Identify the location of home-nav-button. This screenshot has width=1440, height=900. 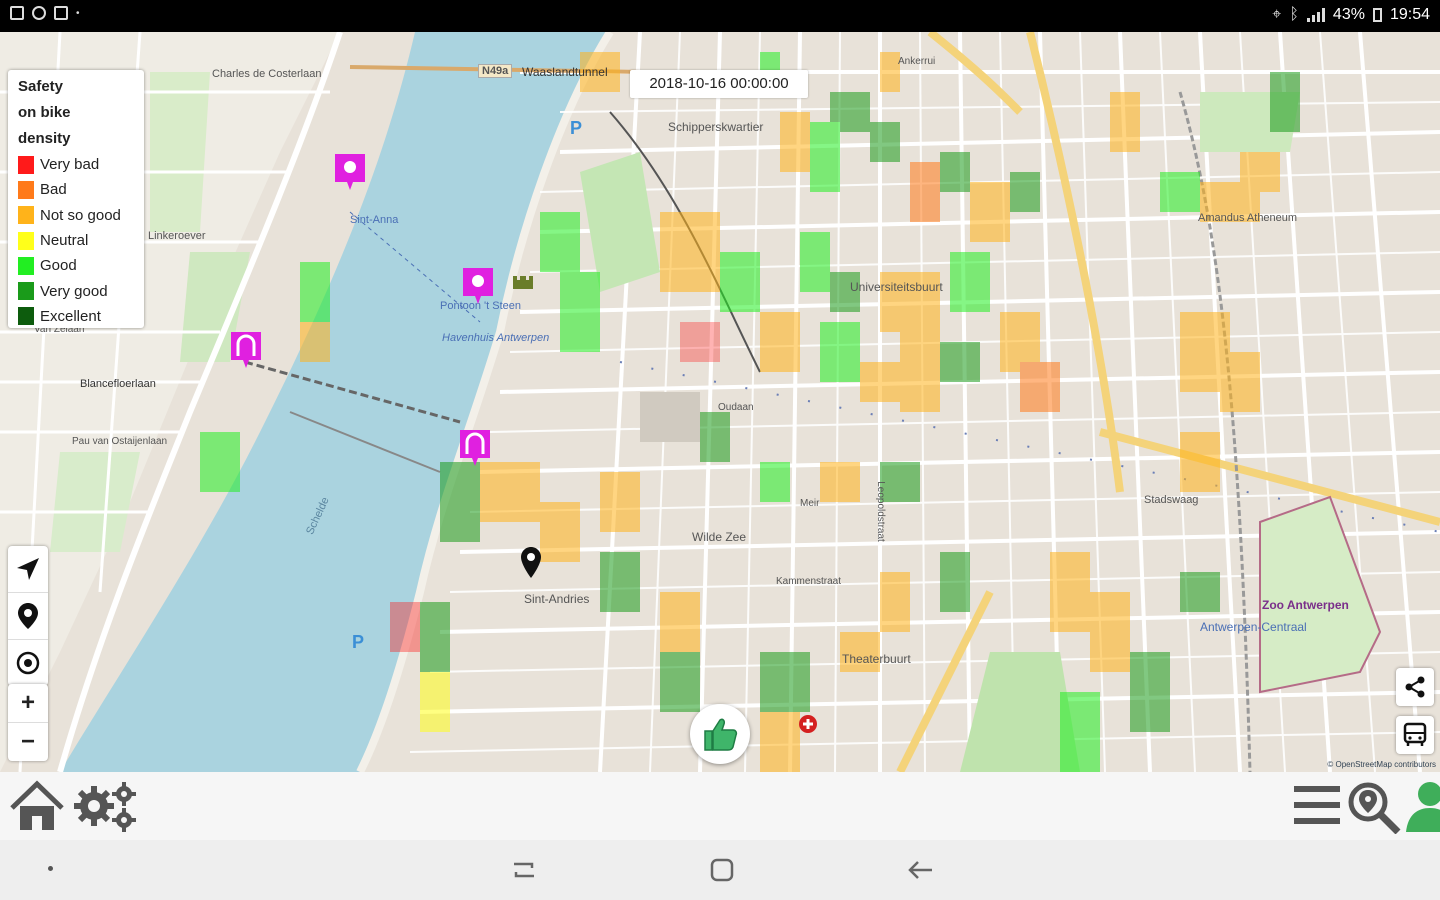
(722, 870).